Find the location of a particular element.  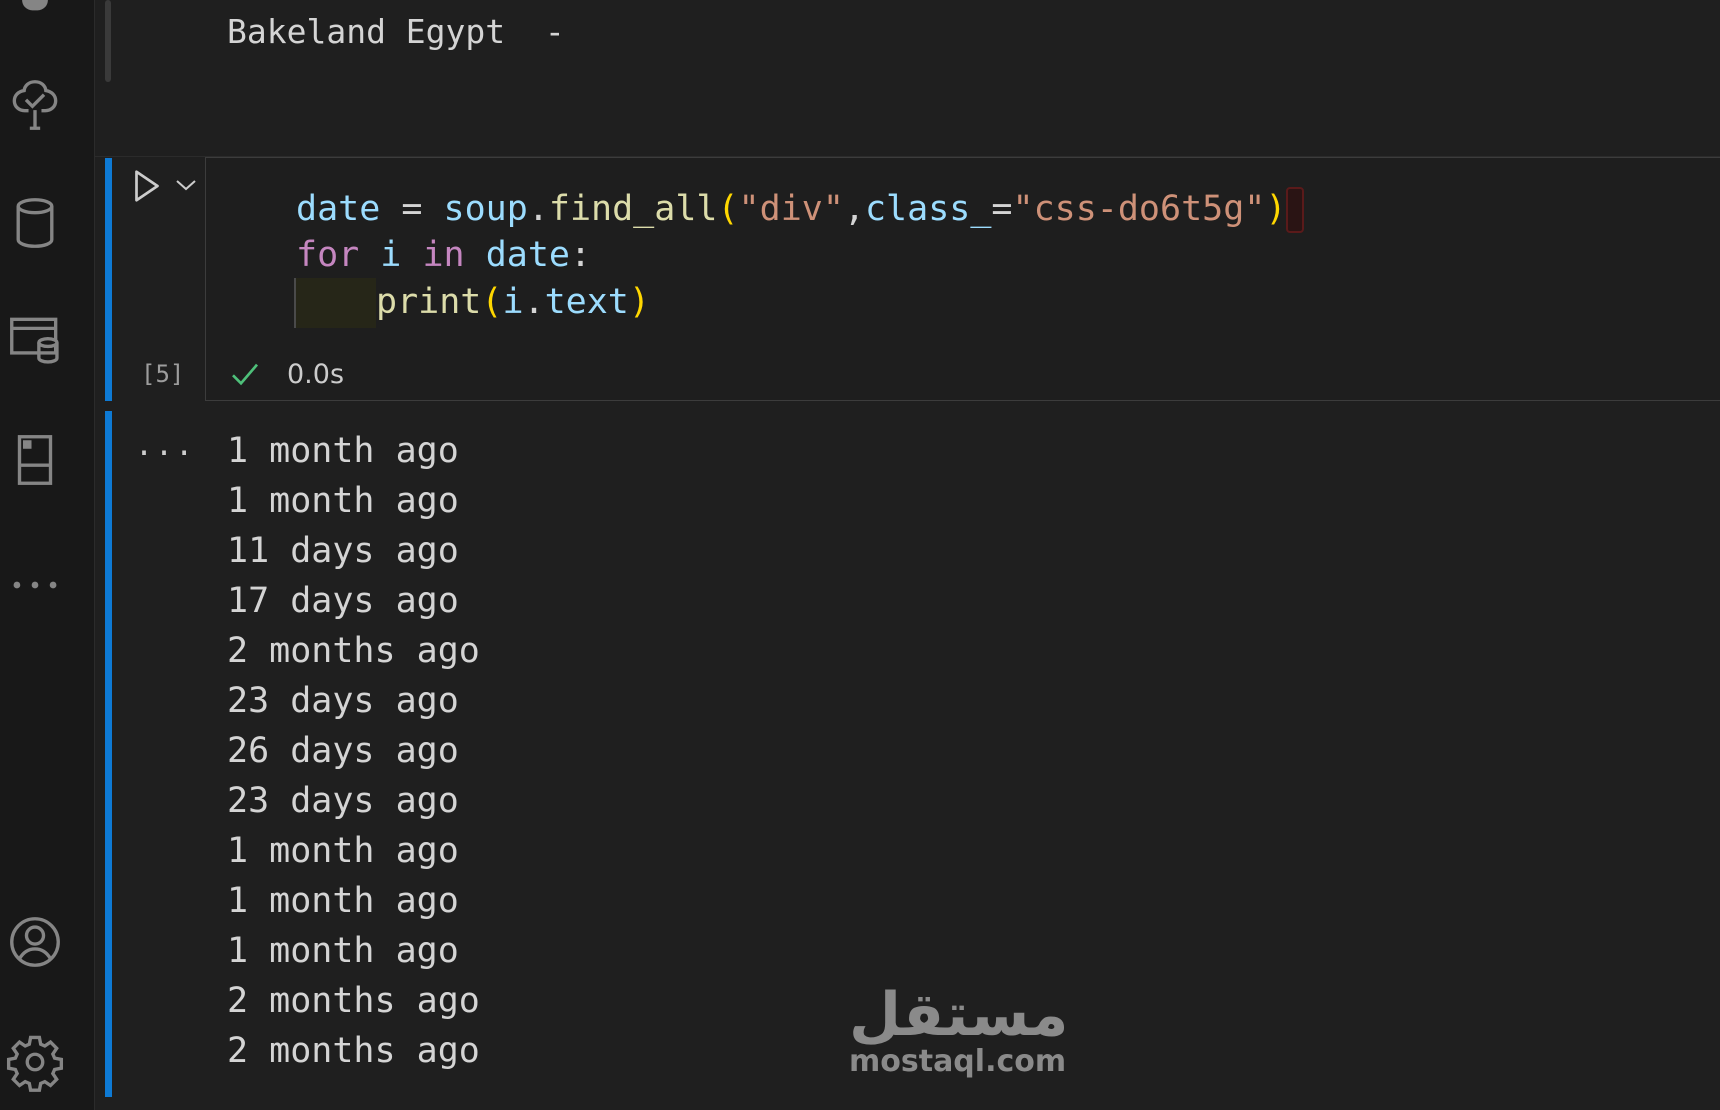

markdown-cell-text: Bakeland Egypt - is located at coordinates (396, 31).